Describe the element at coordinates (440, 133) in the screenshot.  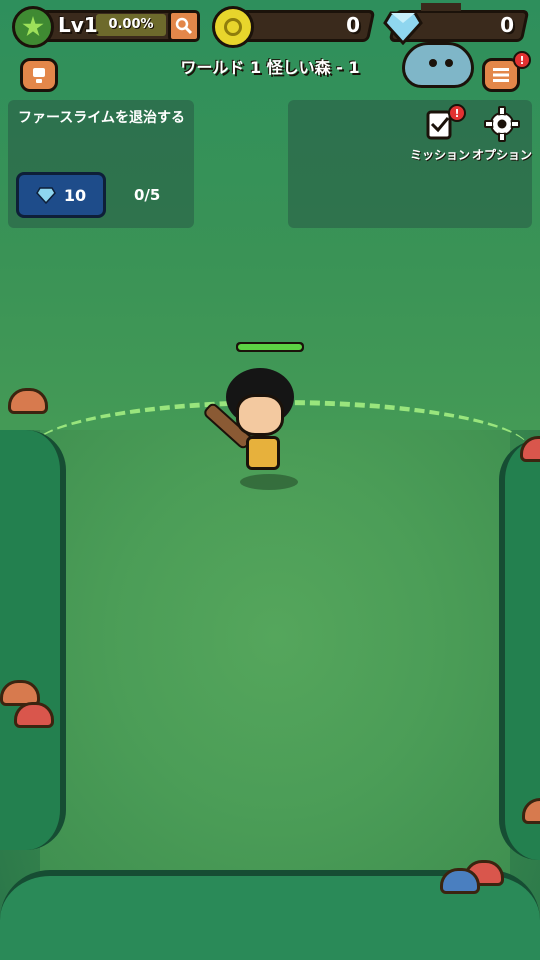
I see `mission-button: ! ミッション` at that location.